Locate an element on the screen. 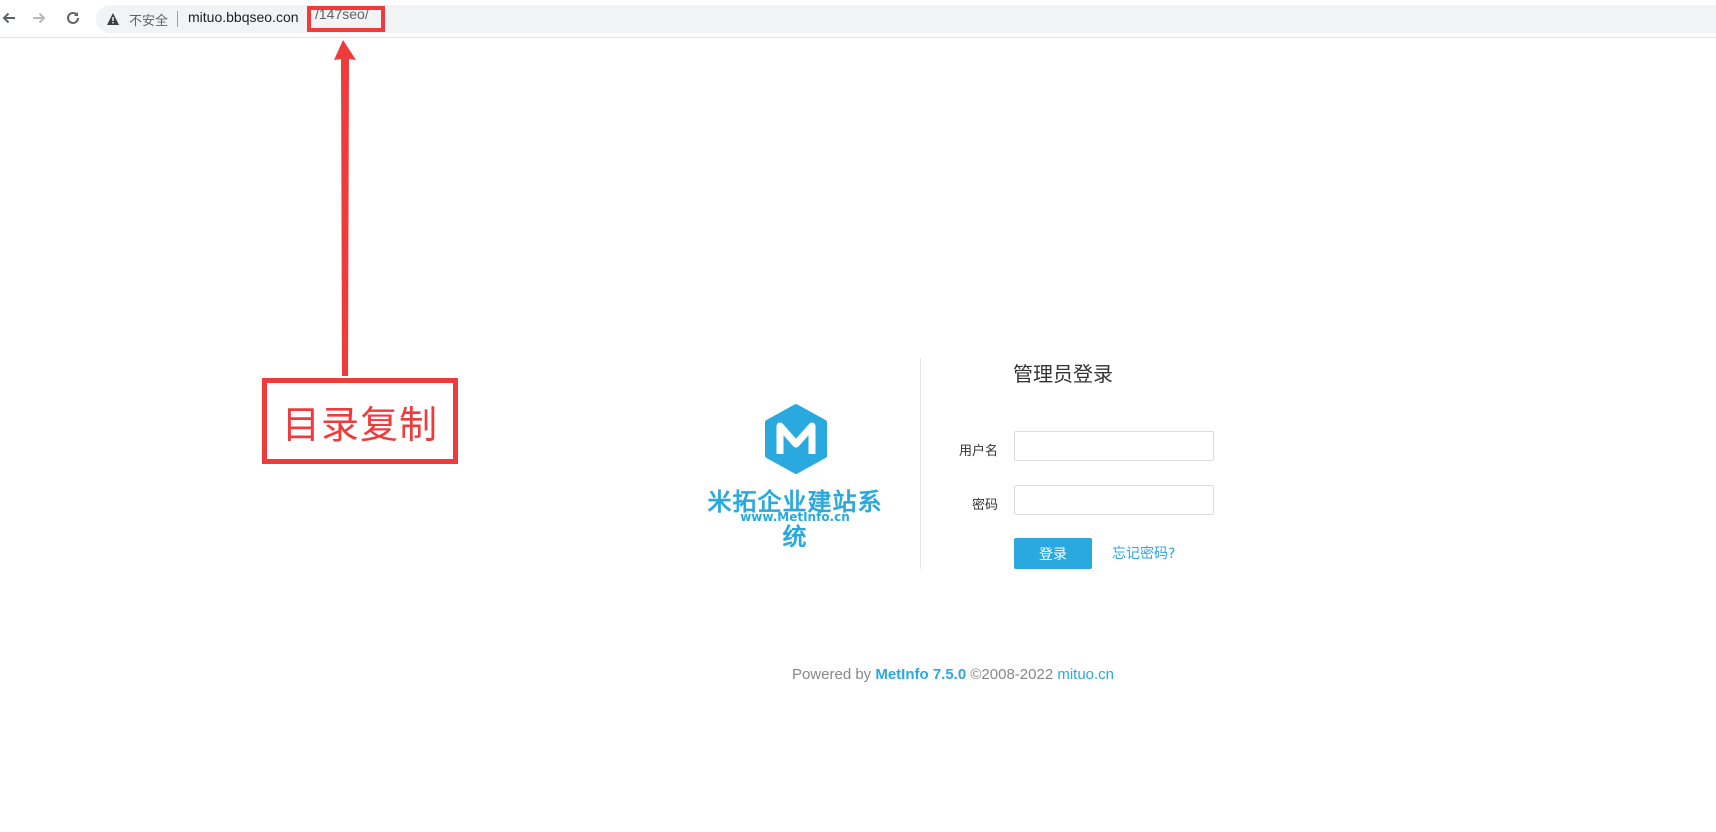 The width and height of the screenshot is (1716, 832). warning-icon is located at coordinates (113, 19).